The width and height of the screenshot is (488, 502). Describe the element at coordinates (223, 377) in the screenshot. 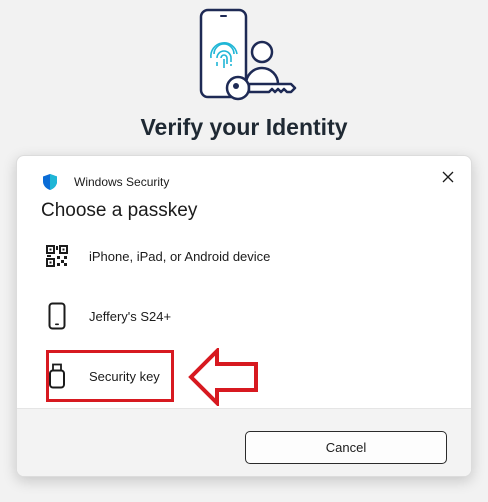

I see `red-arrow-icon` at that location.